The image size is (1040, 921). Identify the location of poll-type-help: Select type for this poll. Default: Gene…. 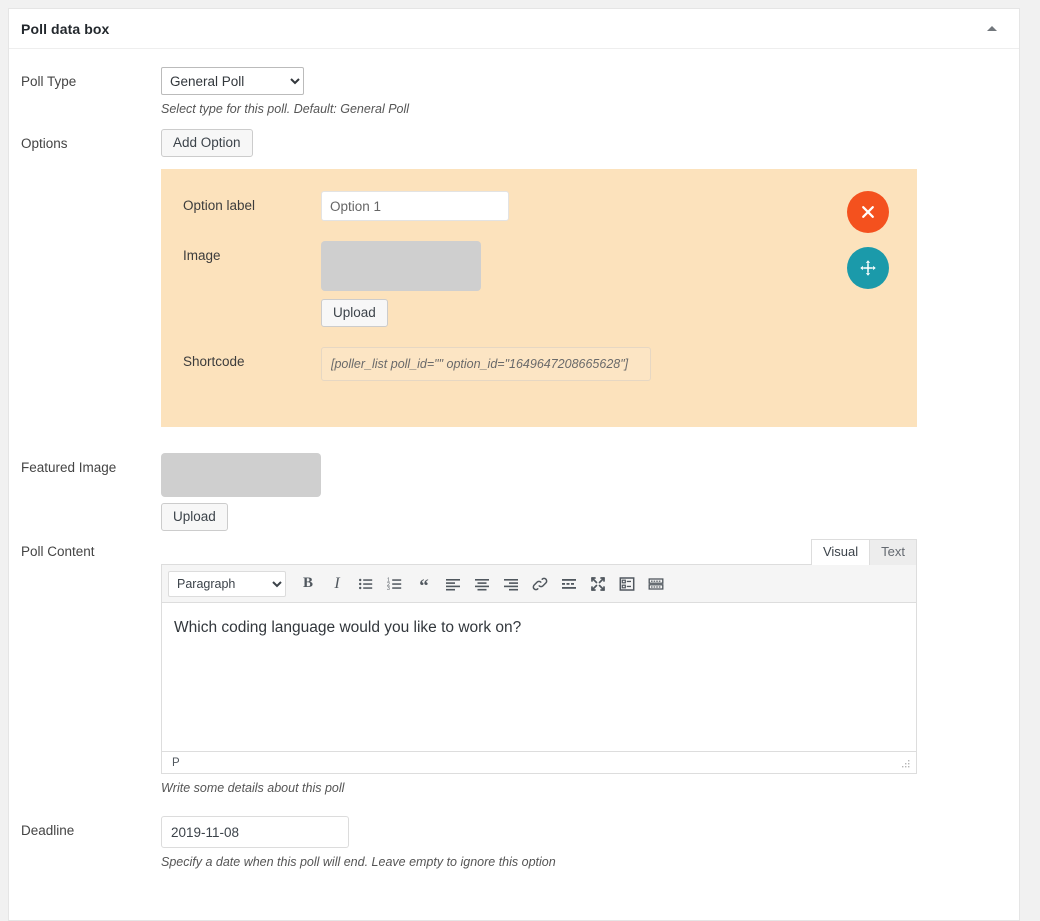
(285, 109).